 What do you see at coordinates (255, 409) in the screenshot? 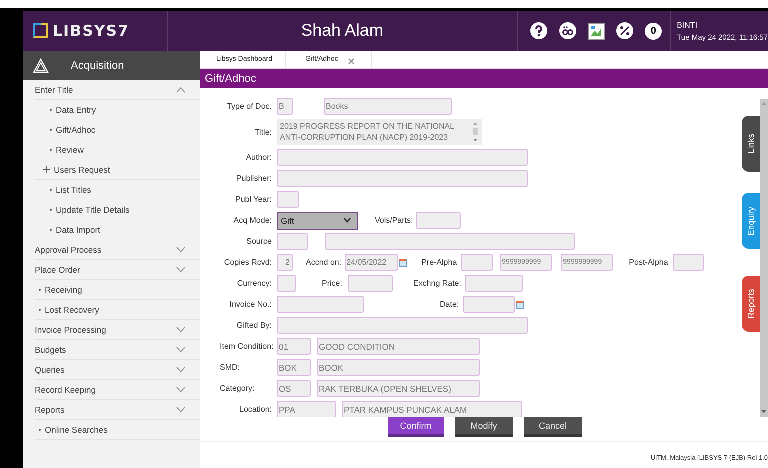
I see `field-label: Location:` at bounding box center [255, 409].